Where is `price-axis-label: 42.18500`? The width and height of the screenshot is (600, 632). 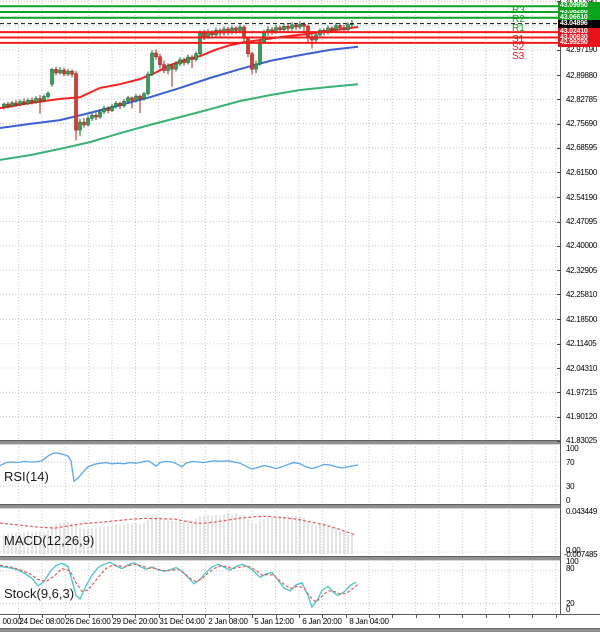
price-axis-label: 42.18500 is located at coordinates (581, 319).